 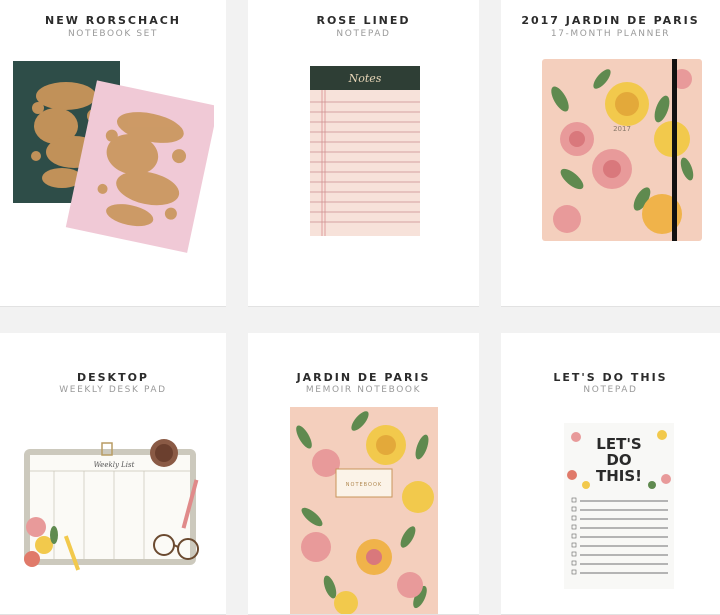 What do you see at coordinates (111, 505) in the screenshot?
I see `weekly-desk-pad-illustration: Weekly List` at bounding box center [111, 505].